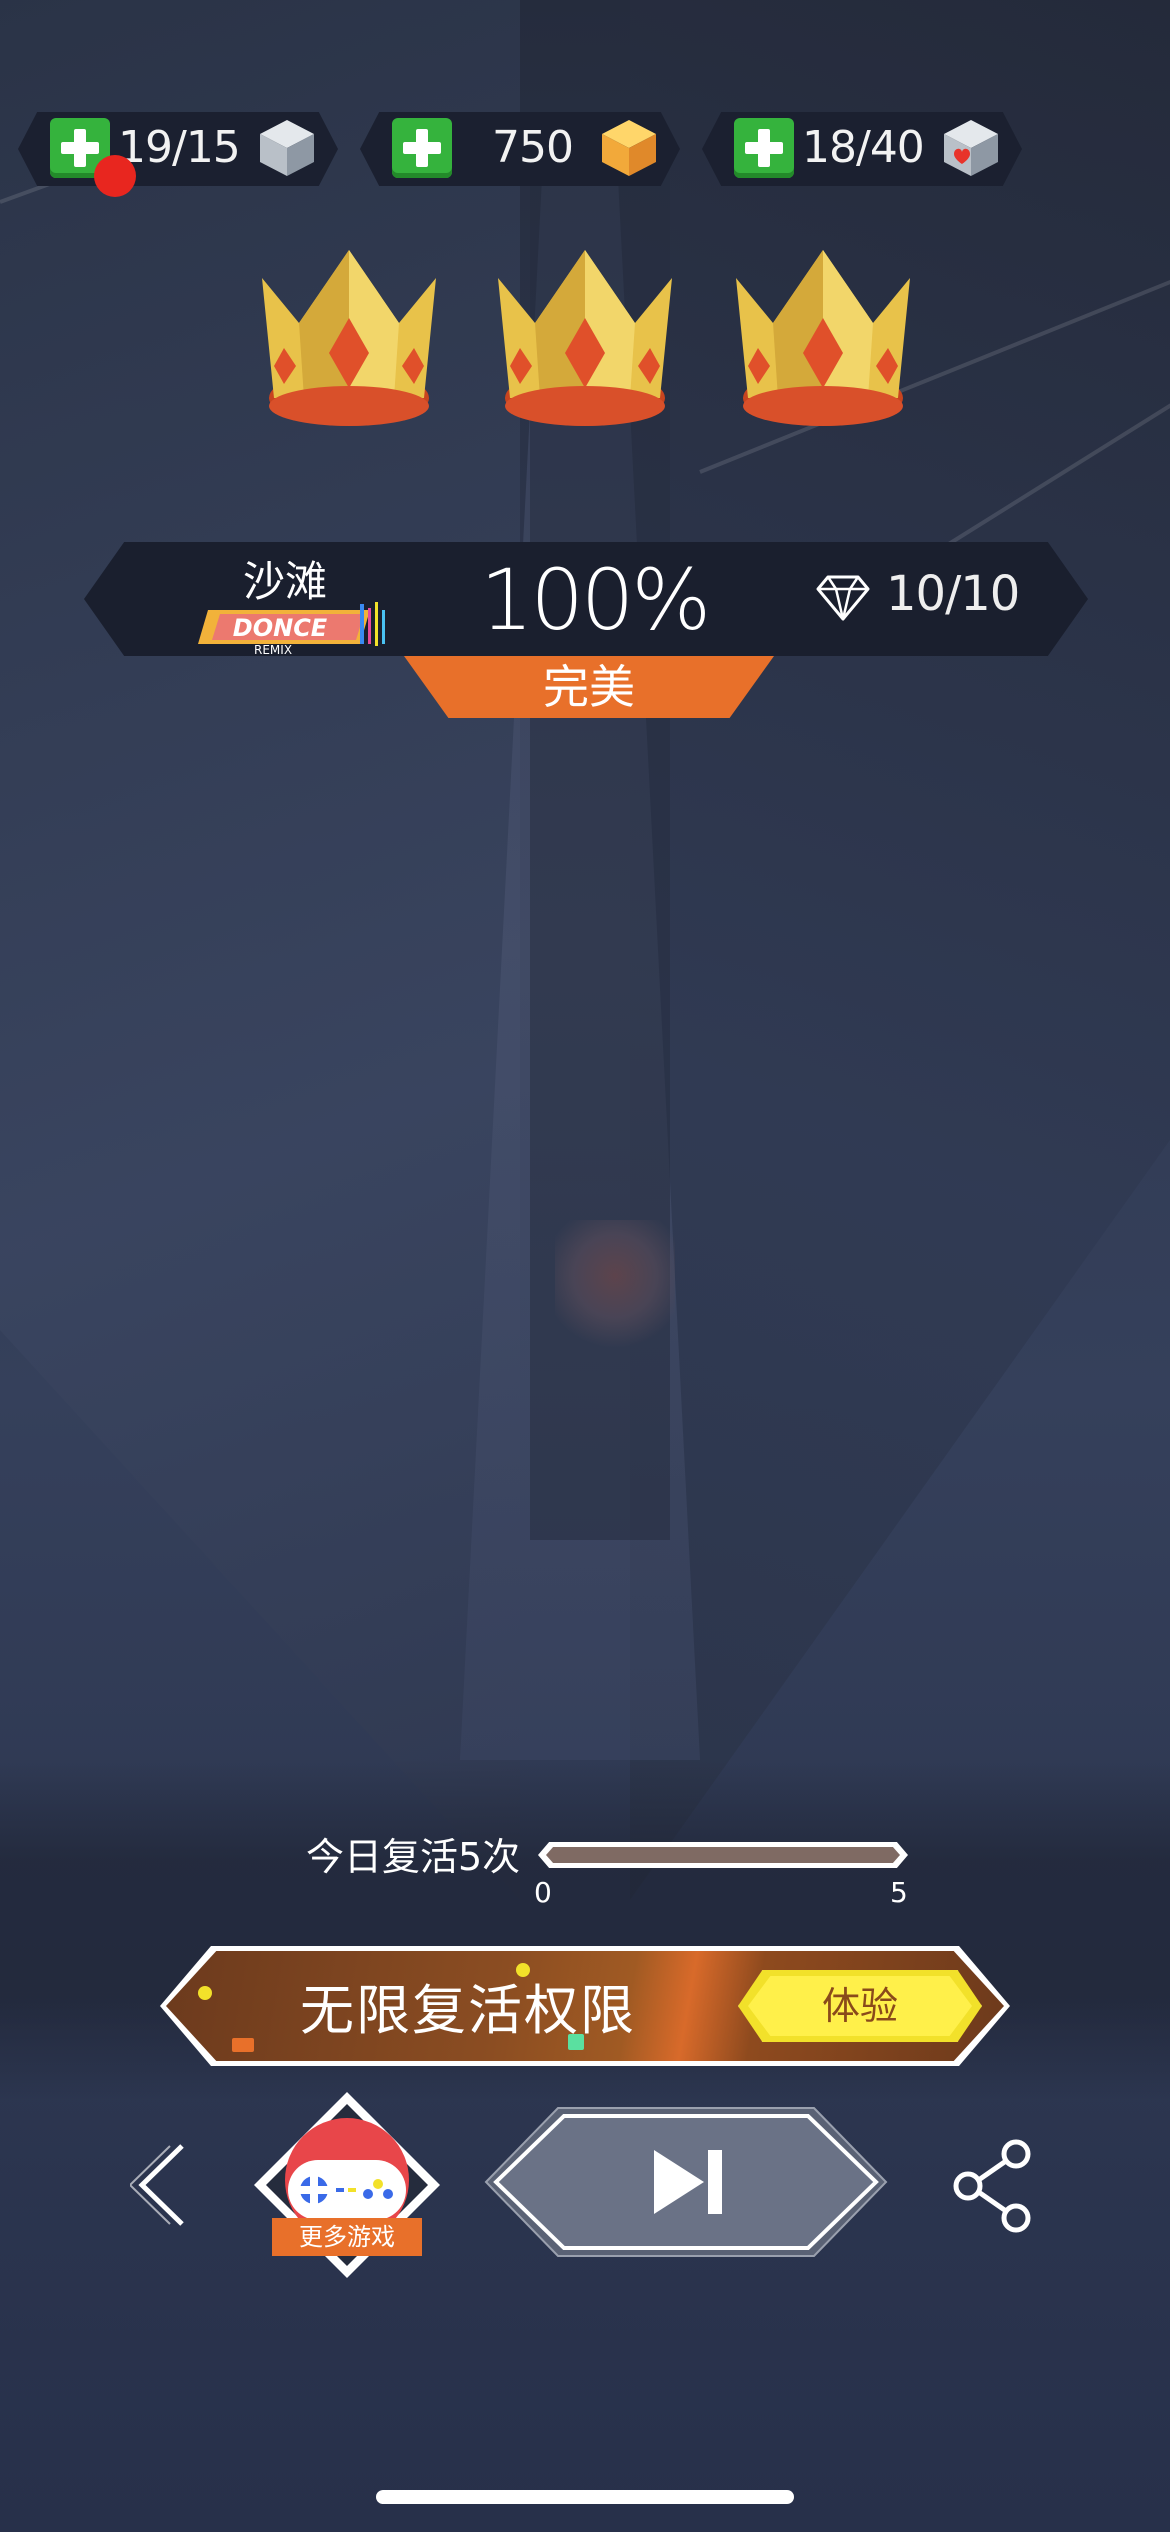  What do you see at coordinates (859, 2006) in the screenshot?
I see `try-button-label: 体验` at bounding box center [859, 2006].